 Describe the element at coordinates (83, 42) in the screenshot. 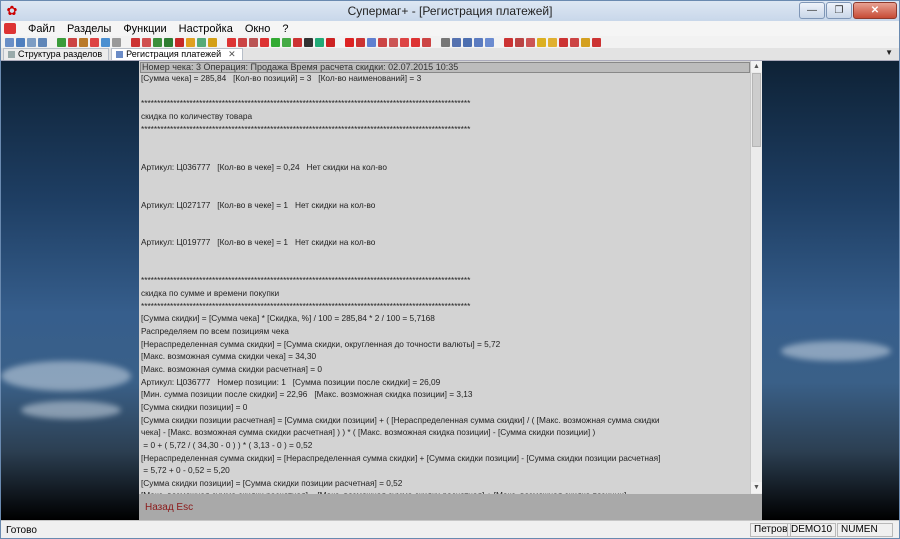

I see `building-icon` at that location.